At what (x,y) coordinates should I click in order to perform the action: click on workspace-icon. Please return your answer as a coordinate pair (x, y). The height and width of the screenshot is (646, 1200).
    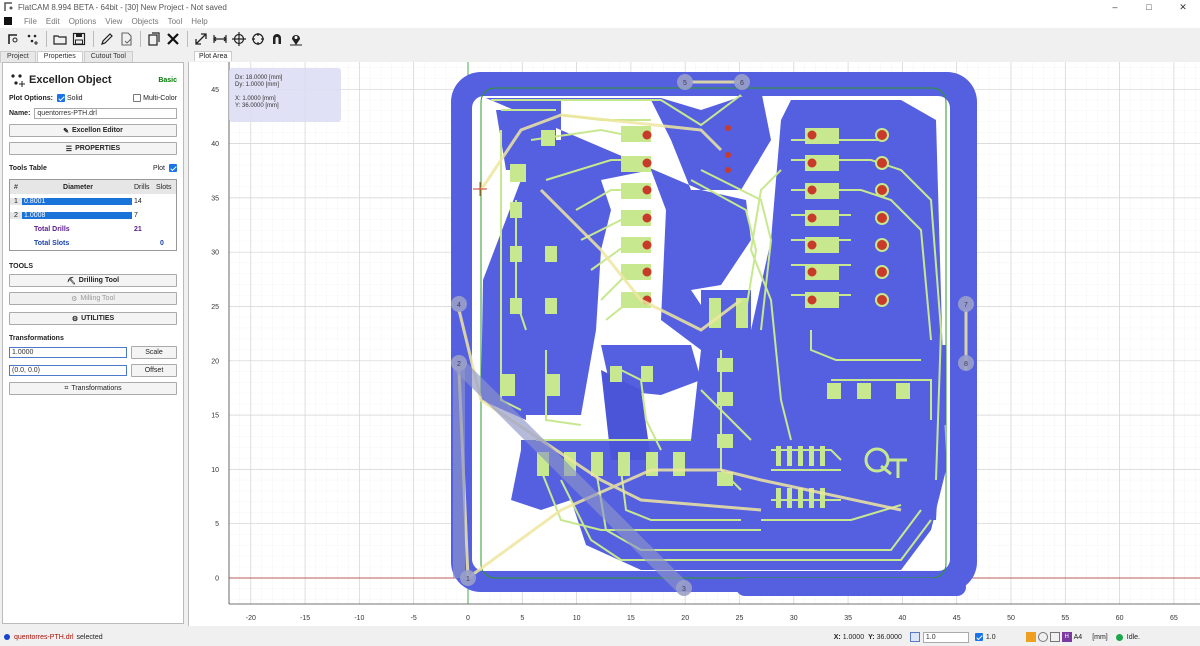
    Looking at the image, I should click on (1054, 637).